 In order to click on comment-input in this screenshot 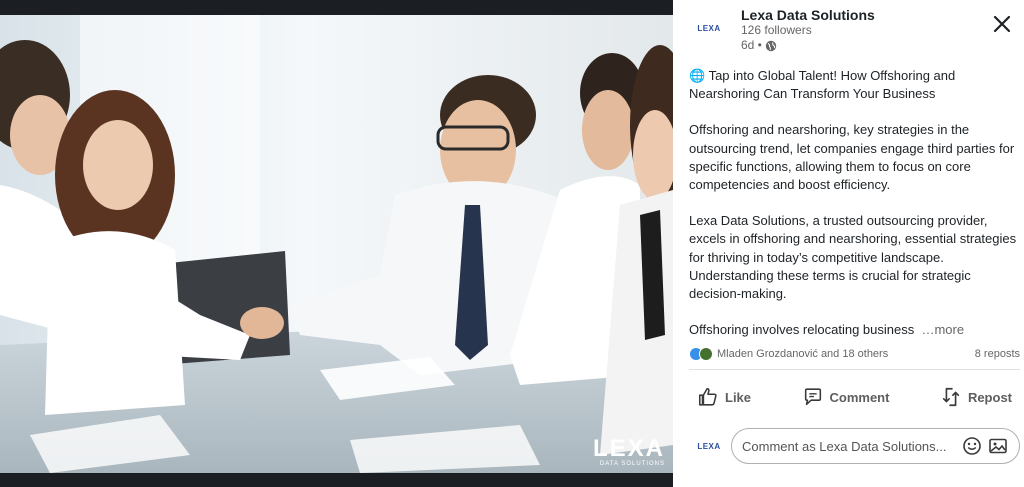, I will do `click(850, 446)`.